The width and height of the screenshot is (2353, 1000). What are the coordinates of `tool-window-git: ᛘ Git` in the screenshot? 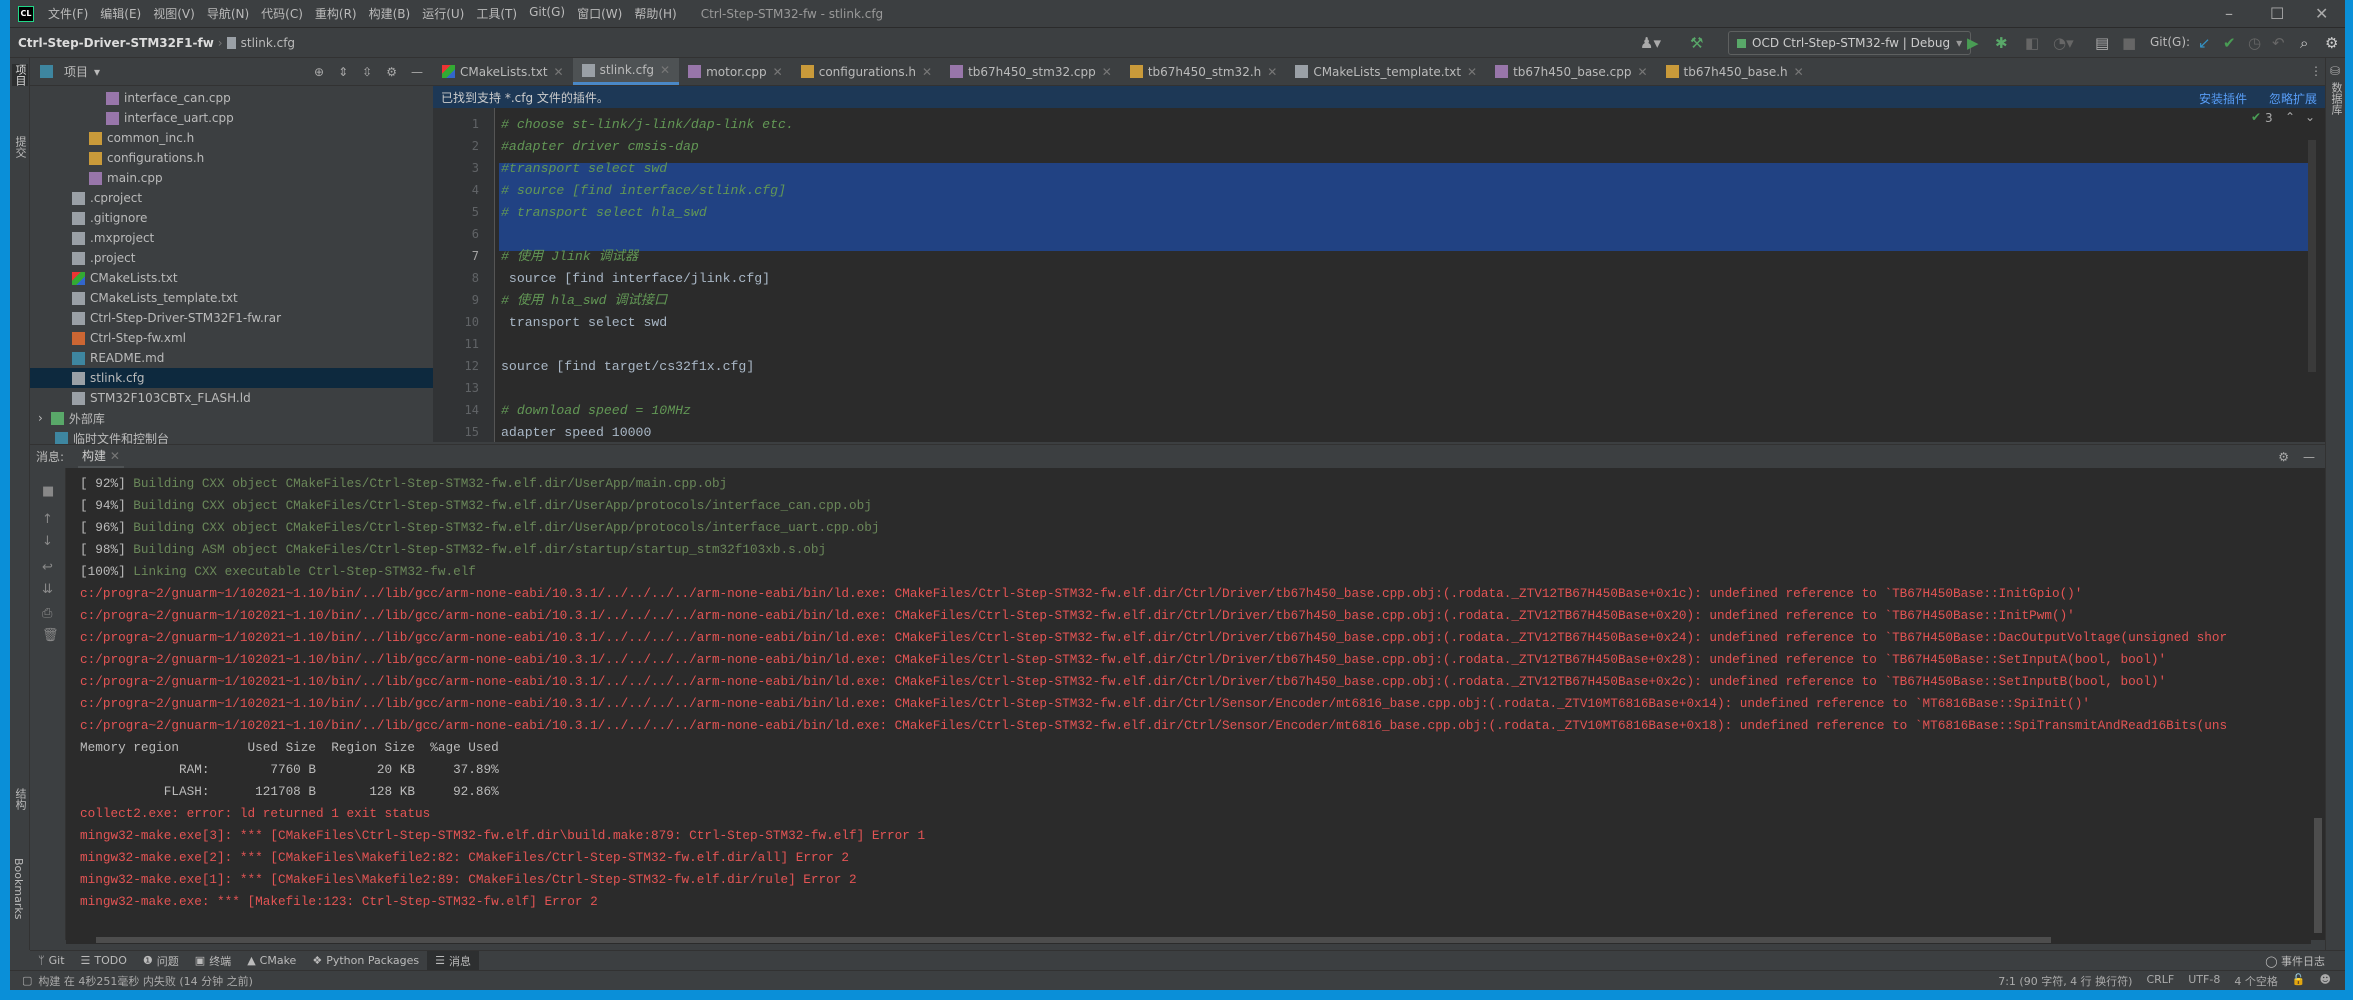 It's located at (51, 960).